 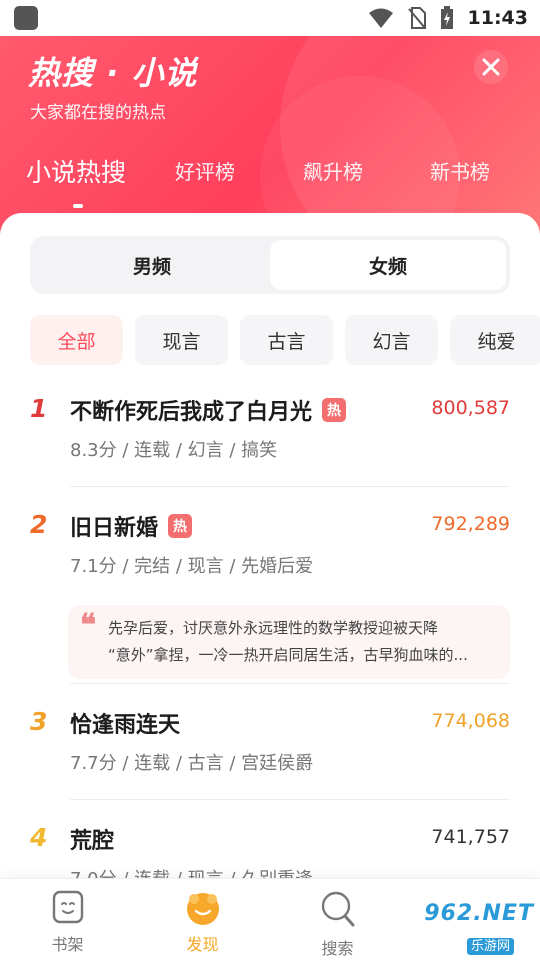 I want to click on rank-number: 1, so click(x=39, y=408).